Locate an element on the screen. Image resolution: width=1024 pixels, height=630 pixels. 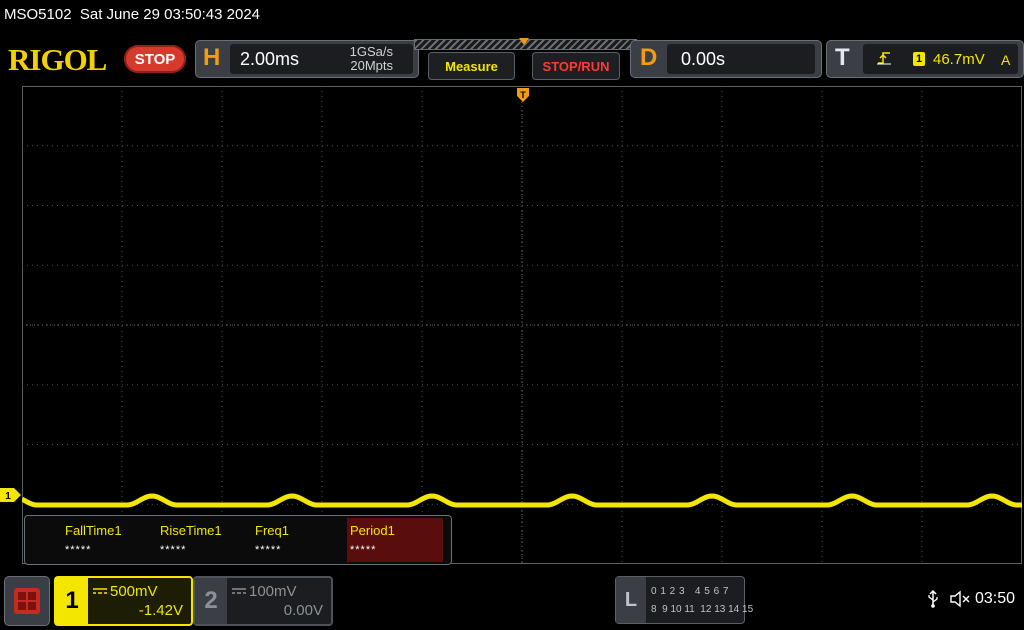
measure-button: Measure is located at coordinates (471, 66).